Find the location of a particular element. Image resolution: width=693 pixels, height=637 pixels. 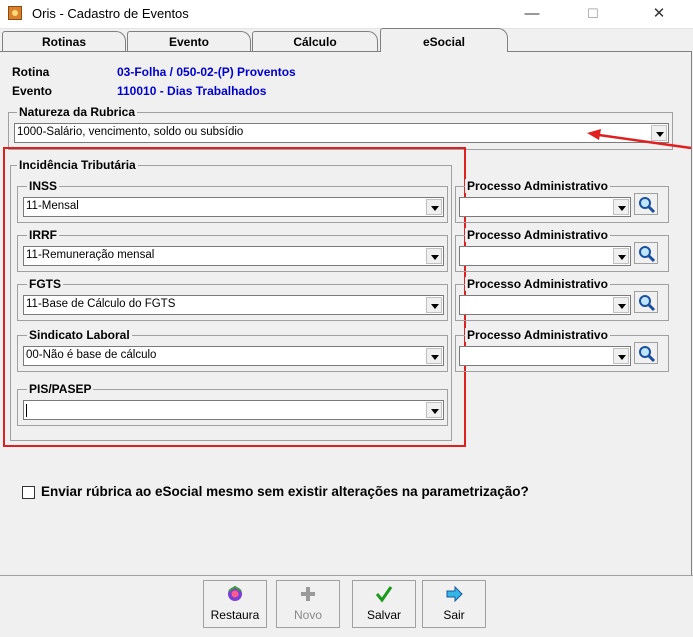

processo-legend-inss: Processo Administrativo is located at coordinates (537, 186).